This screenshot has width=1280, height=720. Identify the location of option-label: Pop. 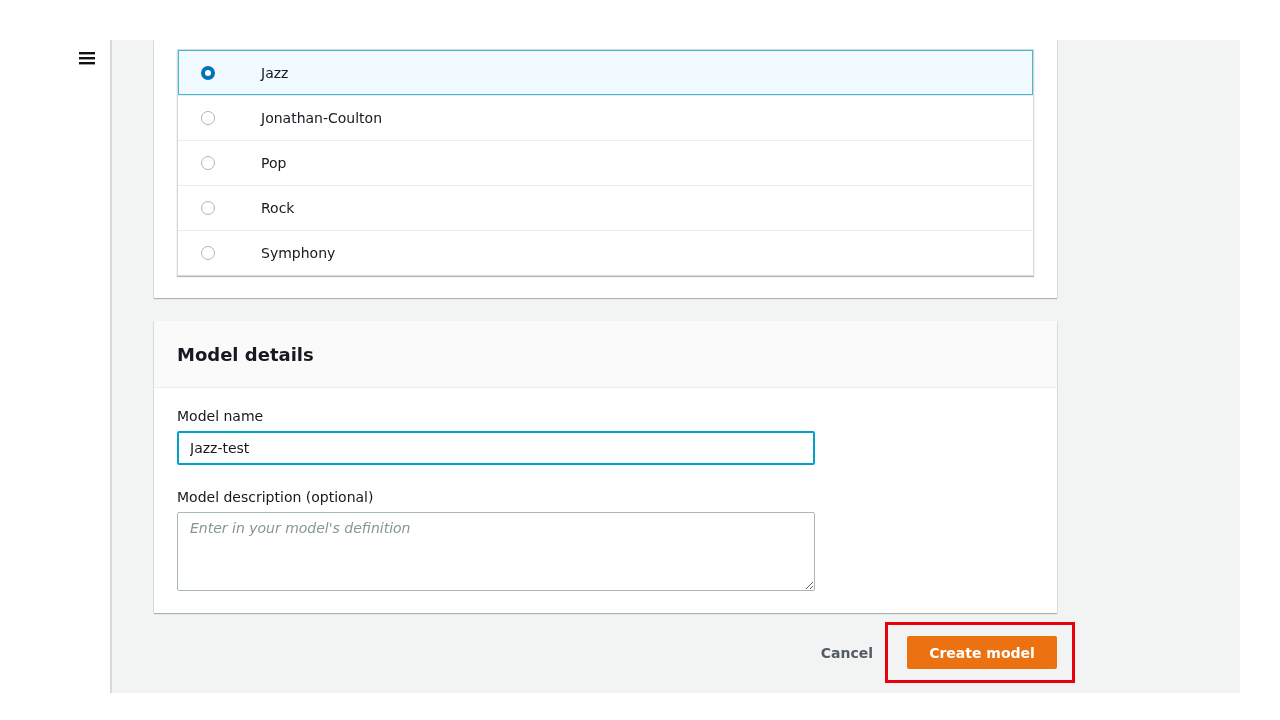
(274, 163).